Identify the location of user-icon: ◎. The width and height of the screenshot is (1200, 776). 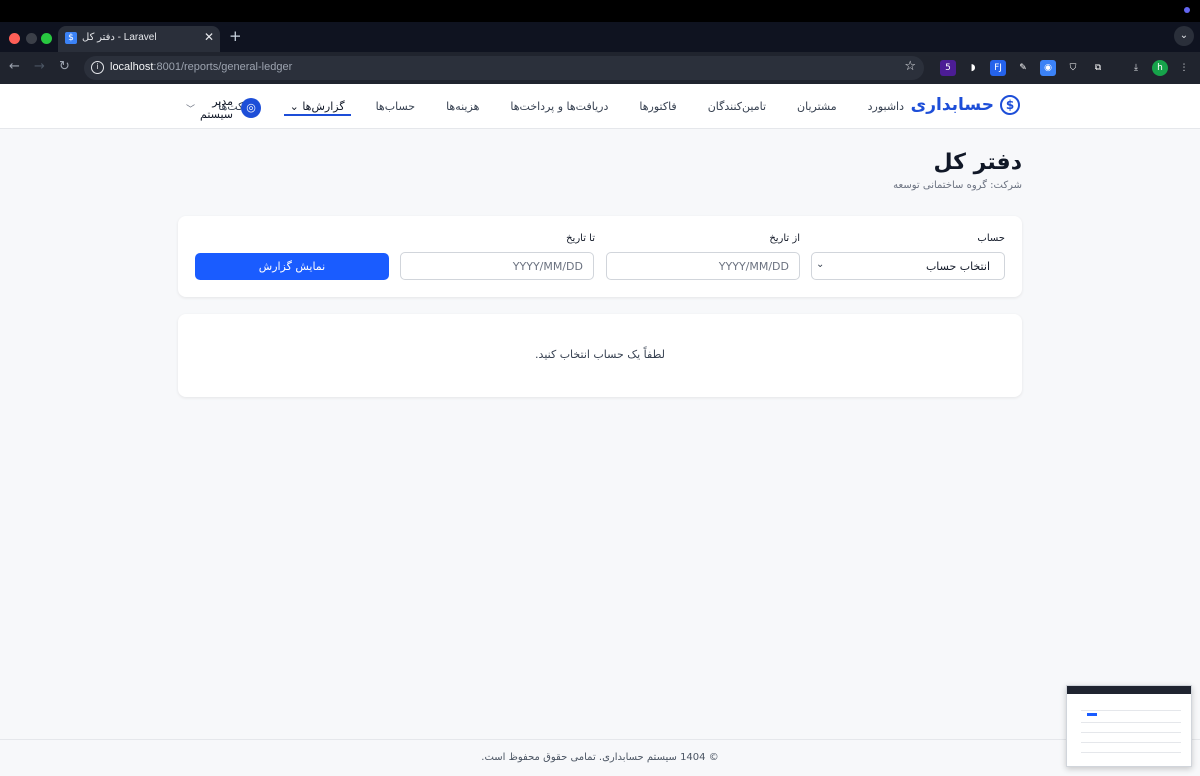
(251, 108).